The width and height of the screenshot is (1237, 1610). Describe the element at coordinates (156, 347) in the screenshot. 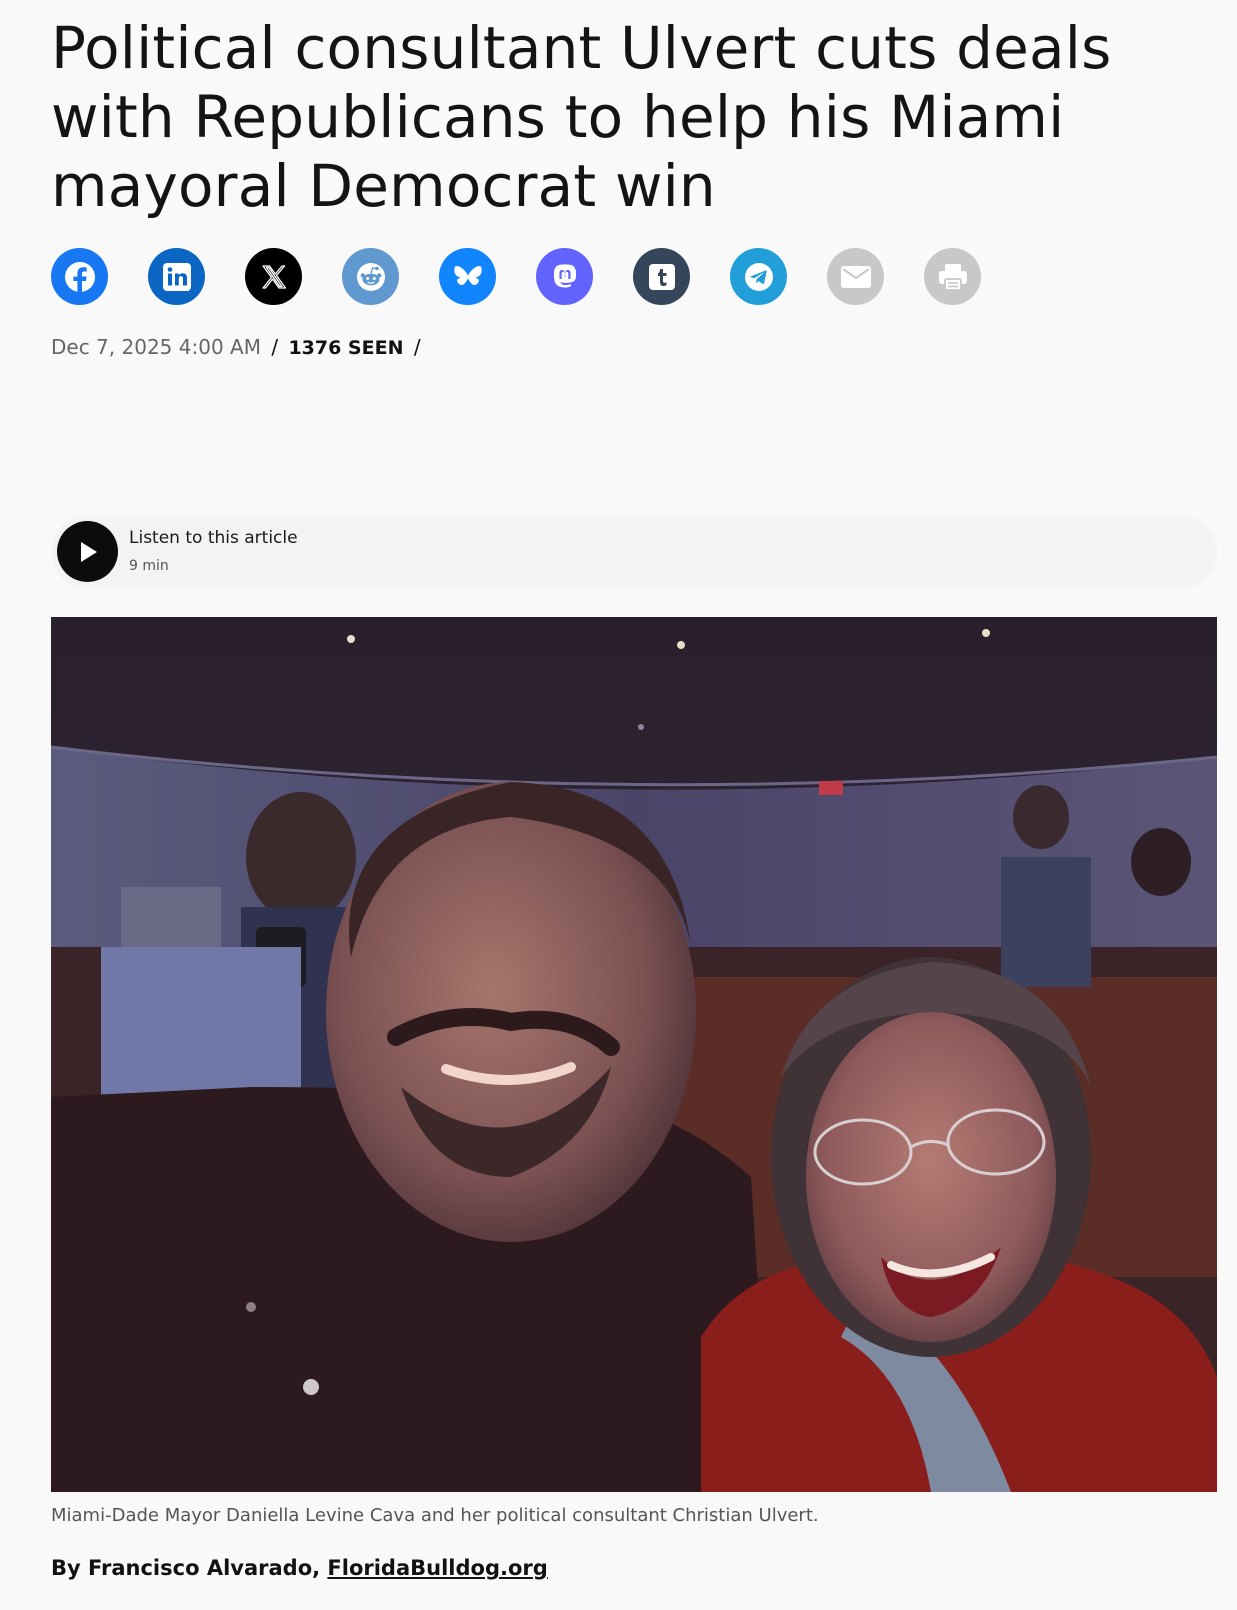

I see `publish-date: Dec 7, 2025 4:00 AM` at that location.